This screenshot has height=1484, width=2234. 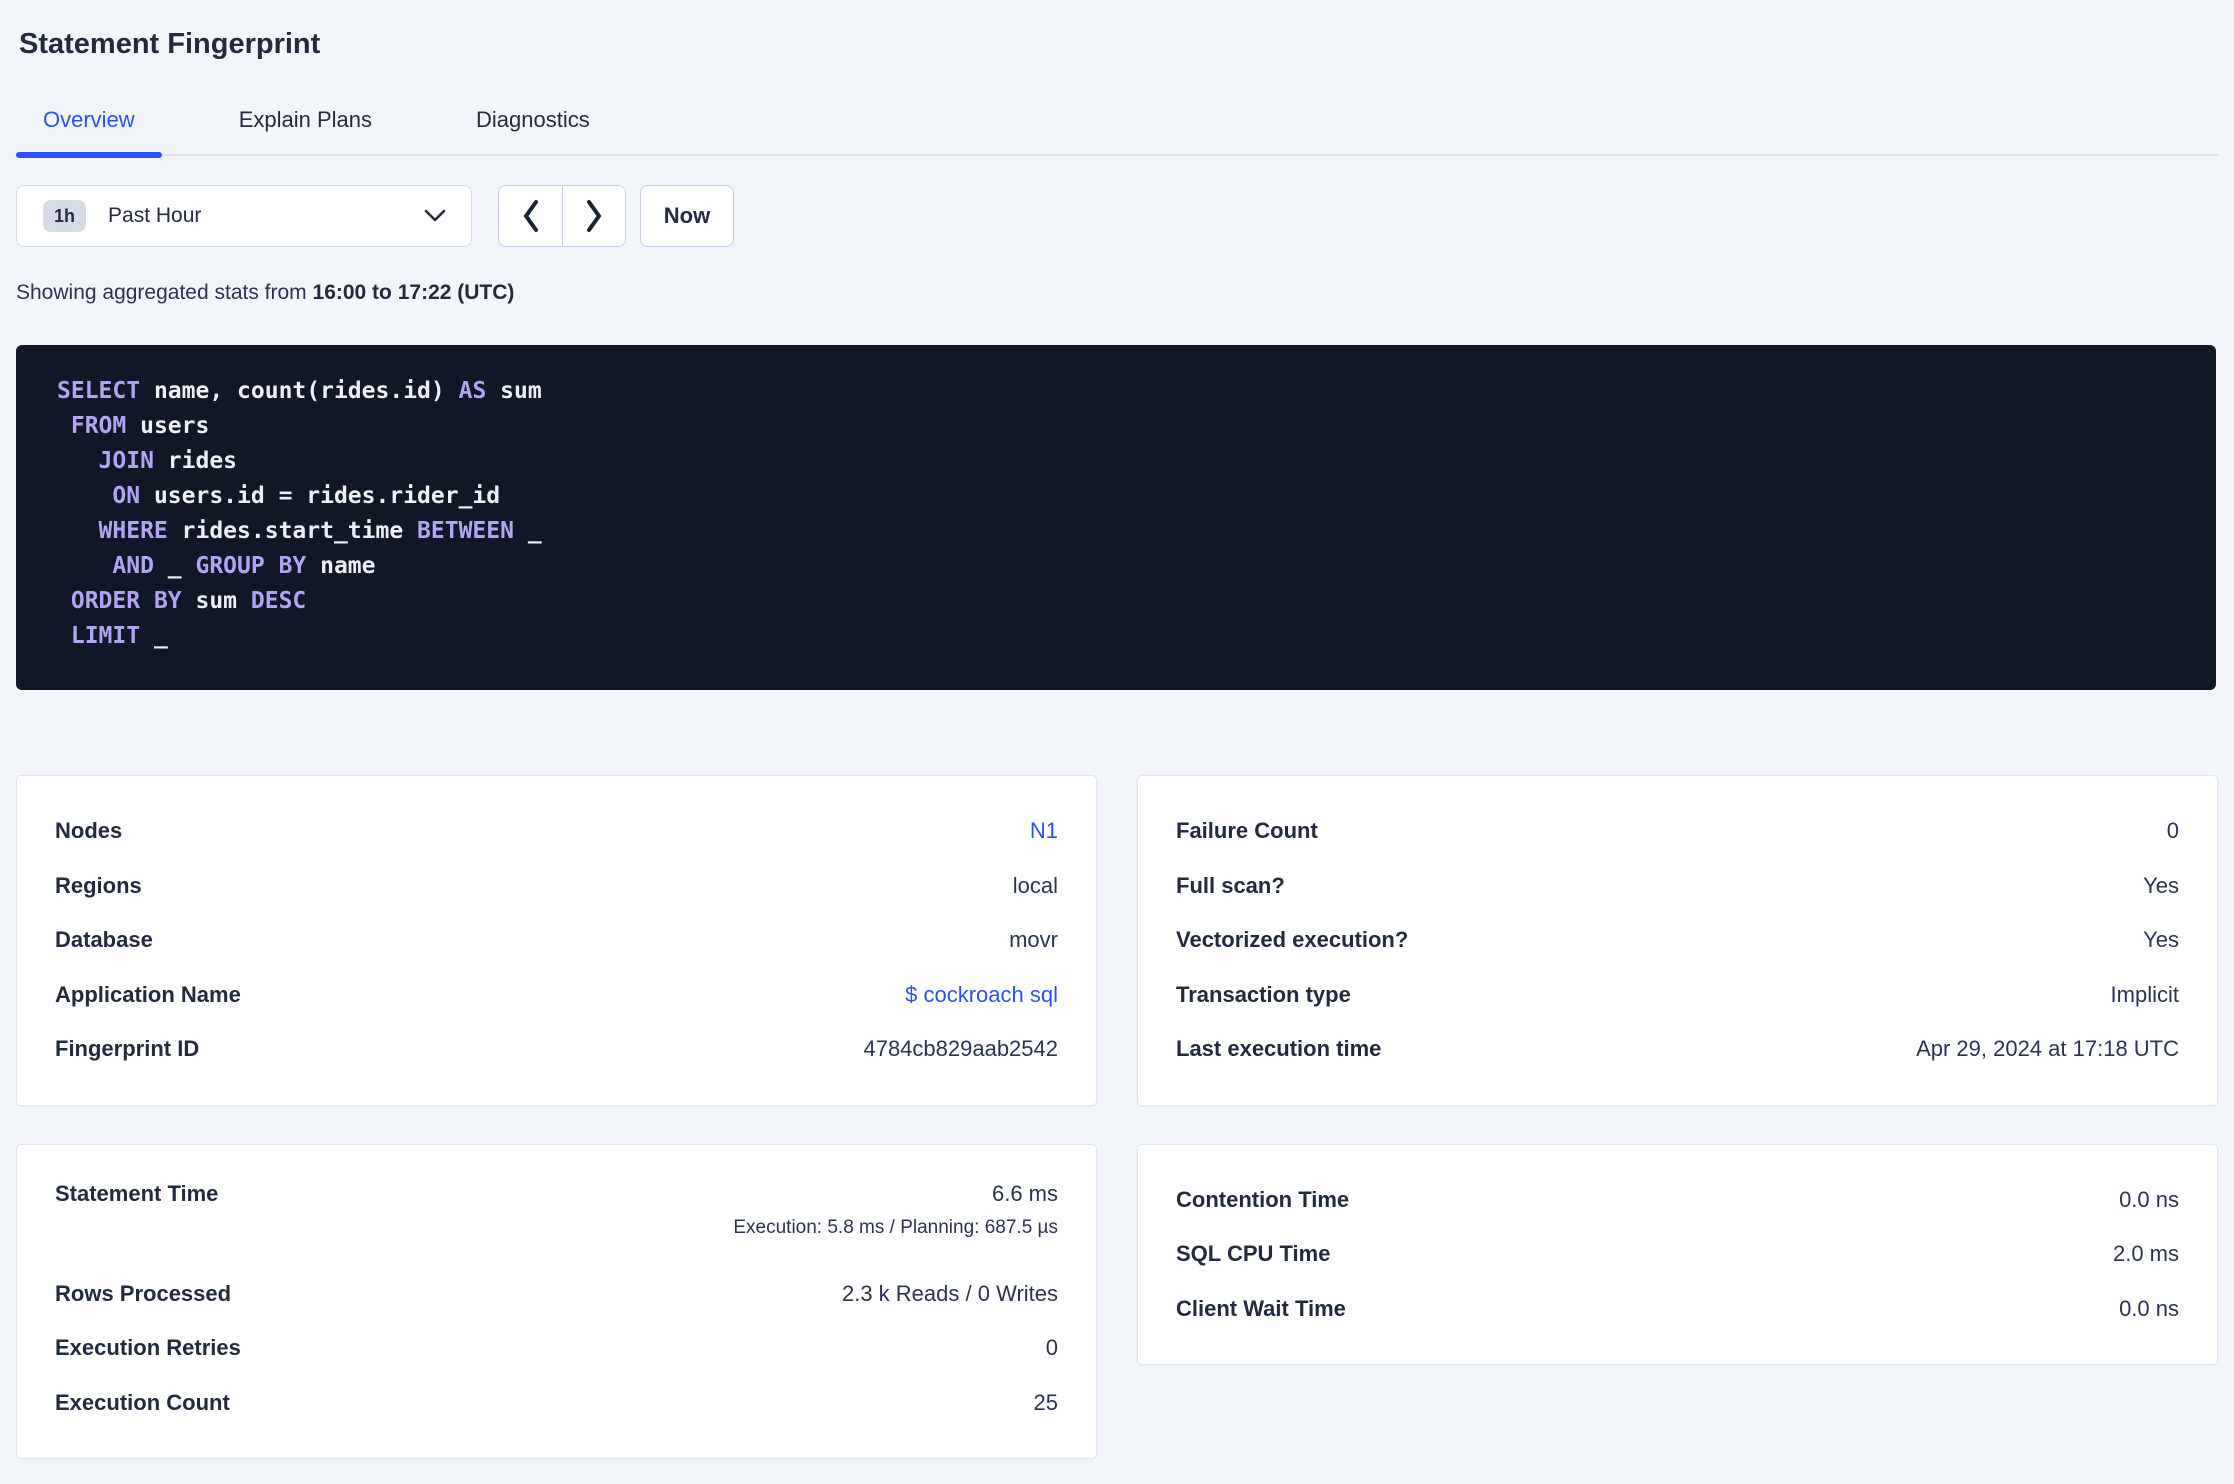 I want to click on time-interval-label: Past Hour, so click(x=155, y=215).